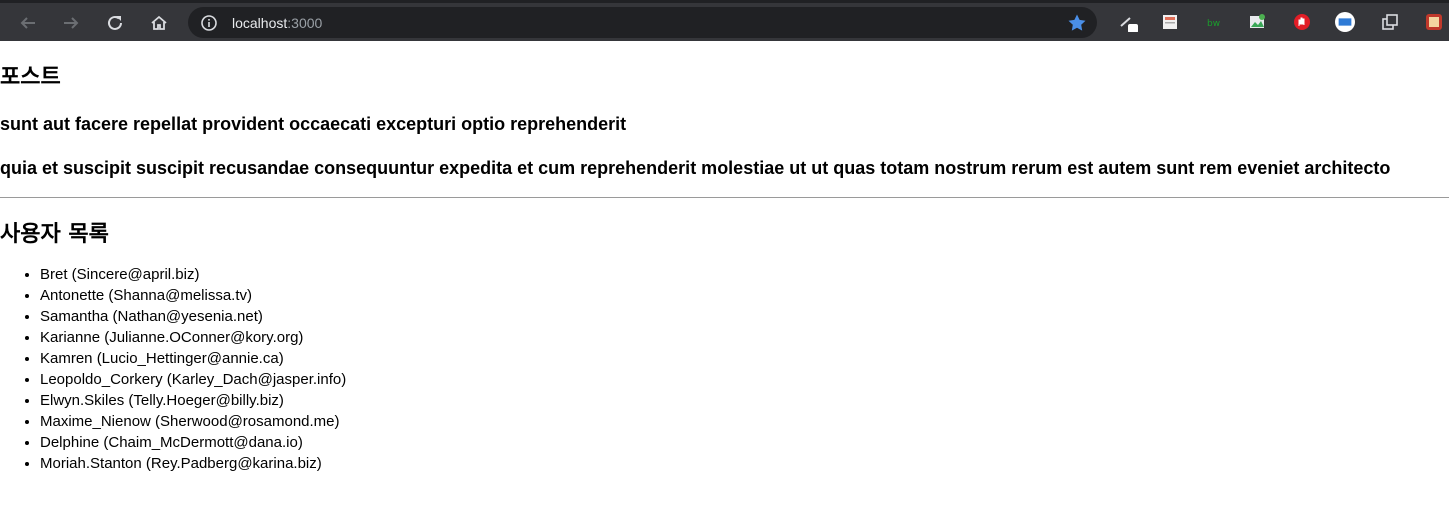  Describe the element at coordinates (1302, 22) in the screenshot. I see `extension-adblock-icon` at that location.